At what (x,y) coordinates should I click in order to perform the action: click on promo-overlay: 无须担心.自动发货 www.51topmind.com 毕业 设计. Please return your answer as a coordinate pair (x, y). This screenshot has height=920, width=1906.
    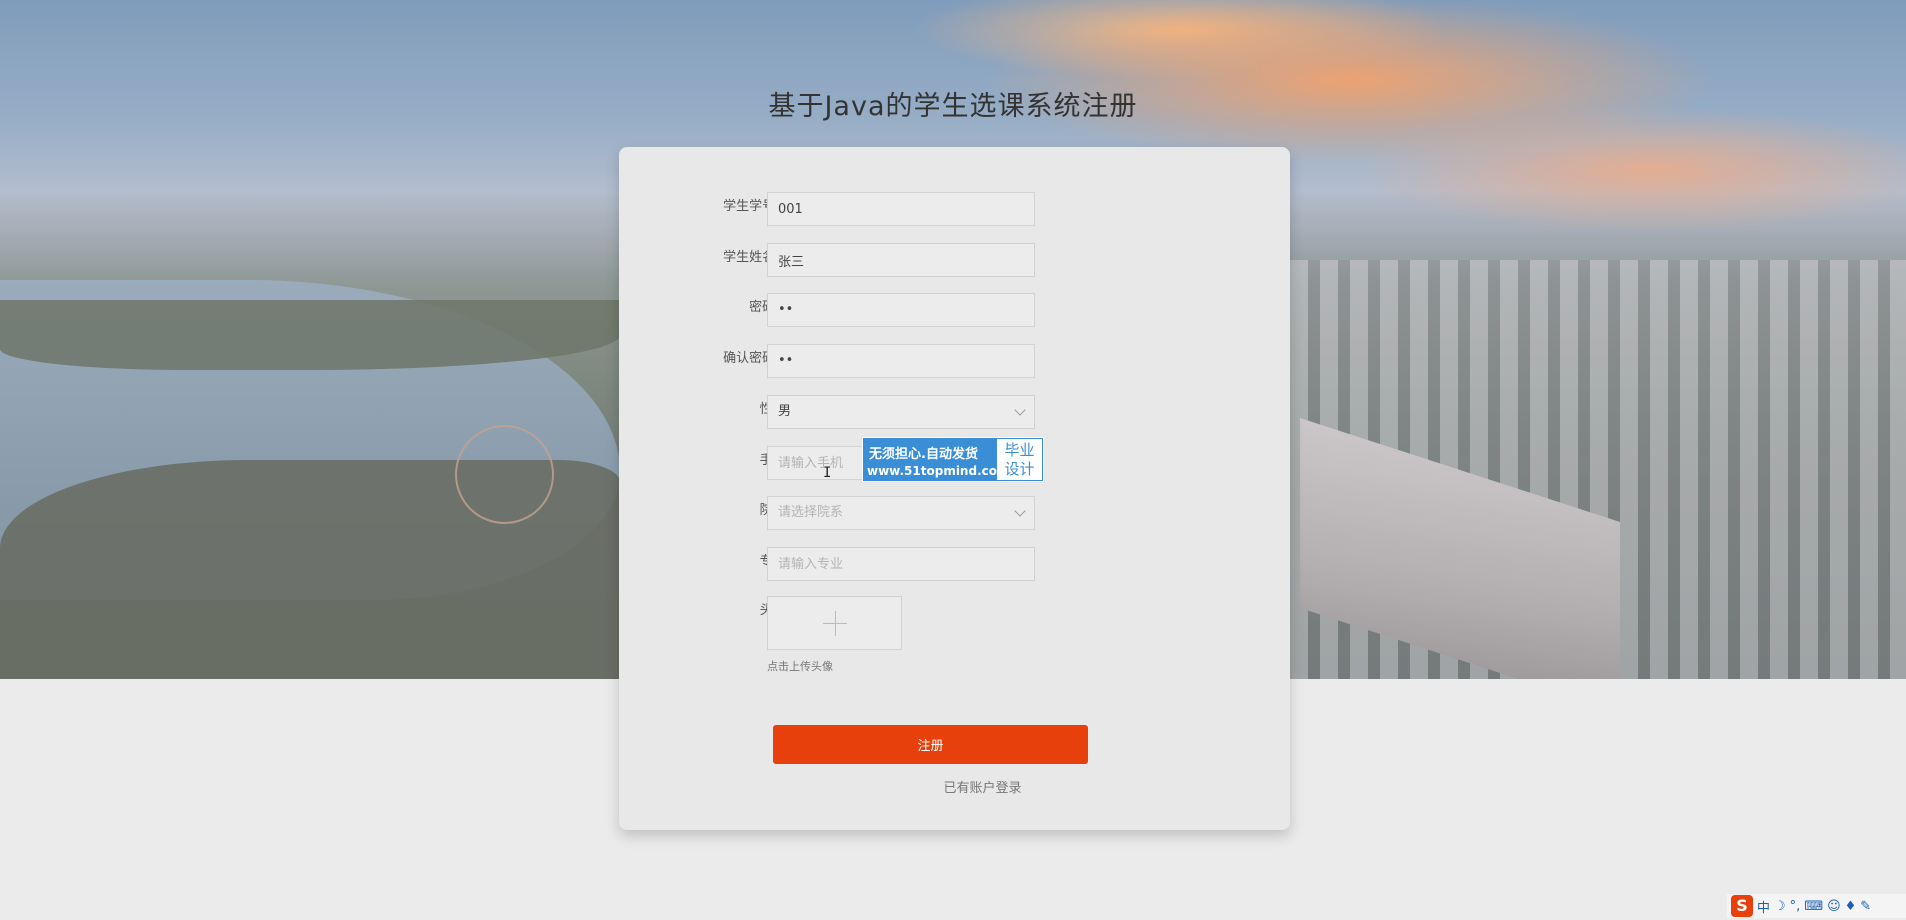
    Looking at the image, I should click on (953, 459).